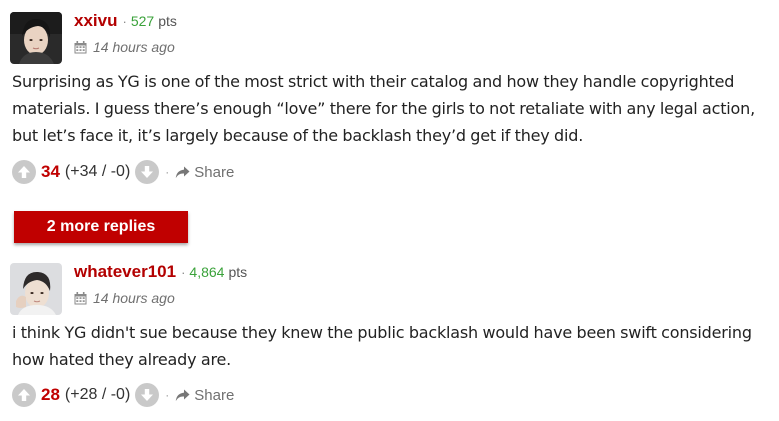 This screenshot has height=421, width=779. What do you see at coordinates (50, 394) in the screenshot?
I see `vote-score: 28` at bounding box center [50, 394].